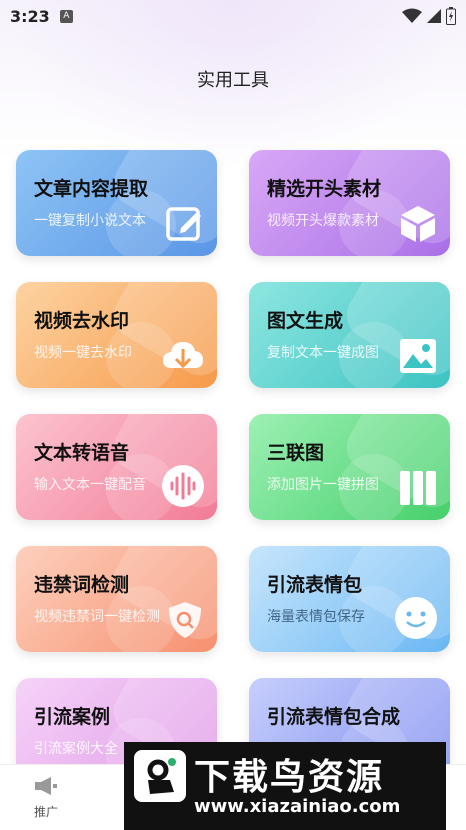  What do you see at coordinates (323, 353) in the screenshot?
I see `tool-subtitle: 复制文本一键成图` at bounding box center [323, 353].